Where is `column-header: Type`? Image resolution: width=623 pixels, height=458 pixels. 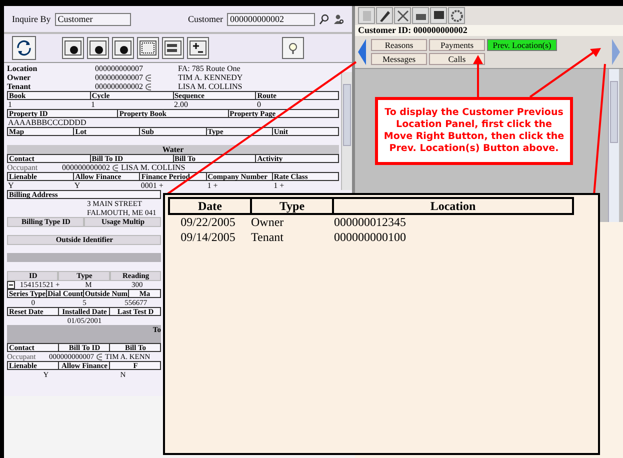 column-header: Type is located at coordinates (291, 206).